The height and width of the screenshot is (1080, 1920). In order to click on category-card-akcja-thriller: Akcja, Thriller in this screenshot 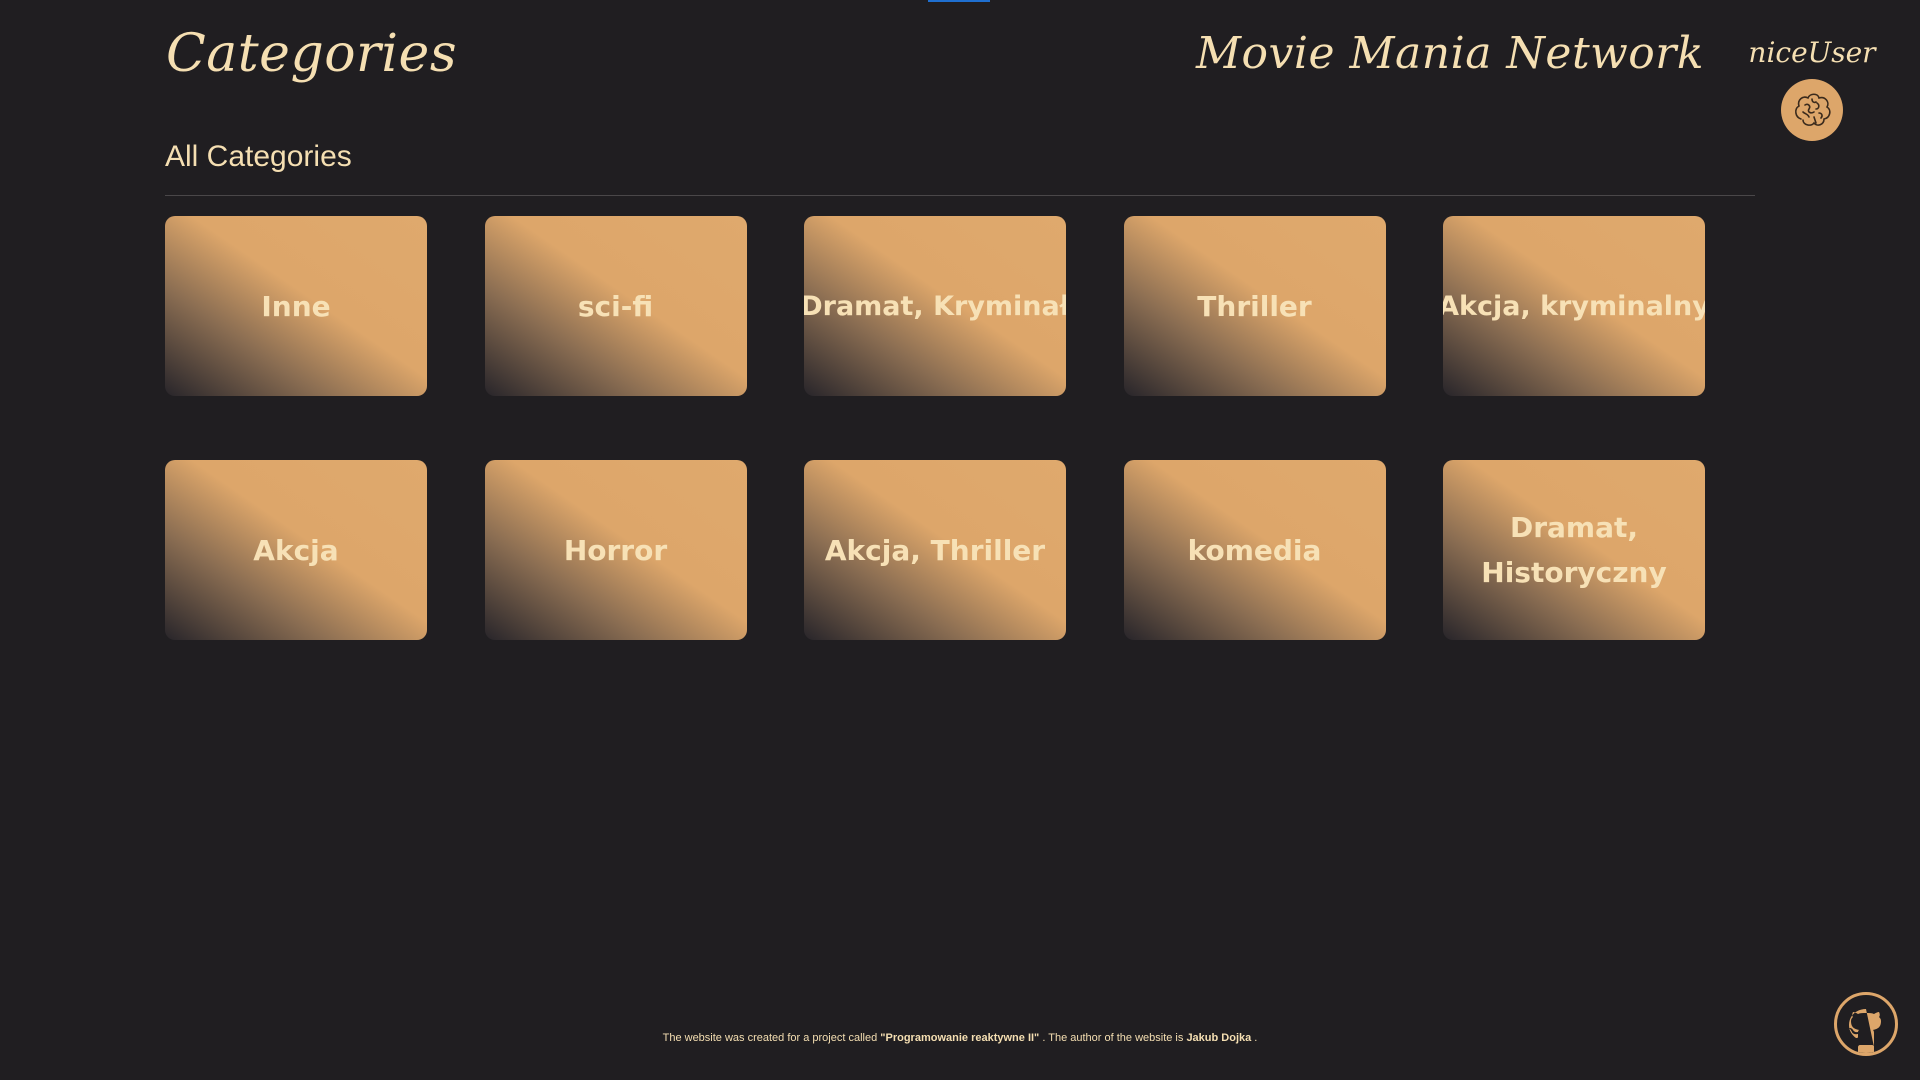, I will do `click(935, 550)`.